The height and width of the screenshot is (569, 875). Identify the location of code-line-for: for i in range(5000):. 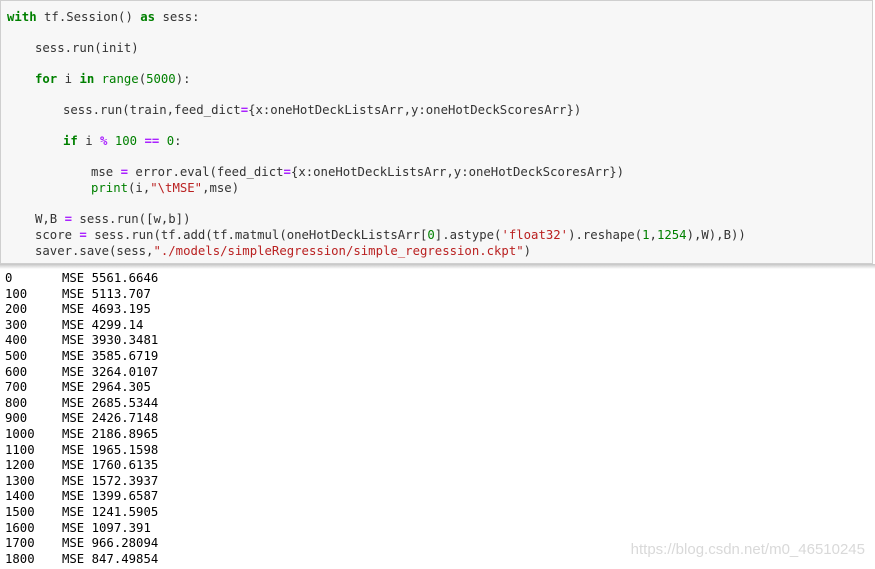
(113, 79).